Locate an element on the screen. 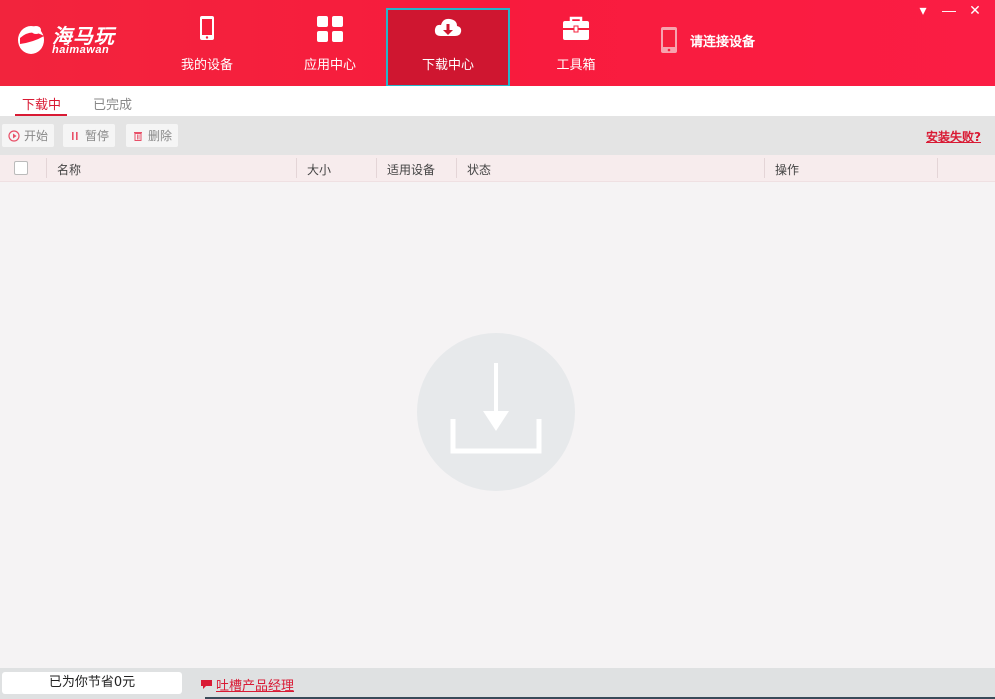  pause-icon is located at coordinates (75, 135).